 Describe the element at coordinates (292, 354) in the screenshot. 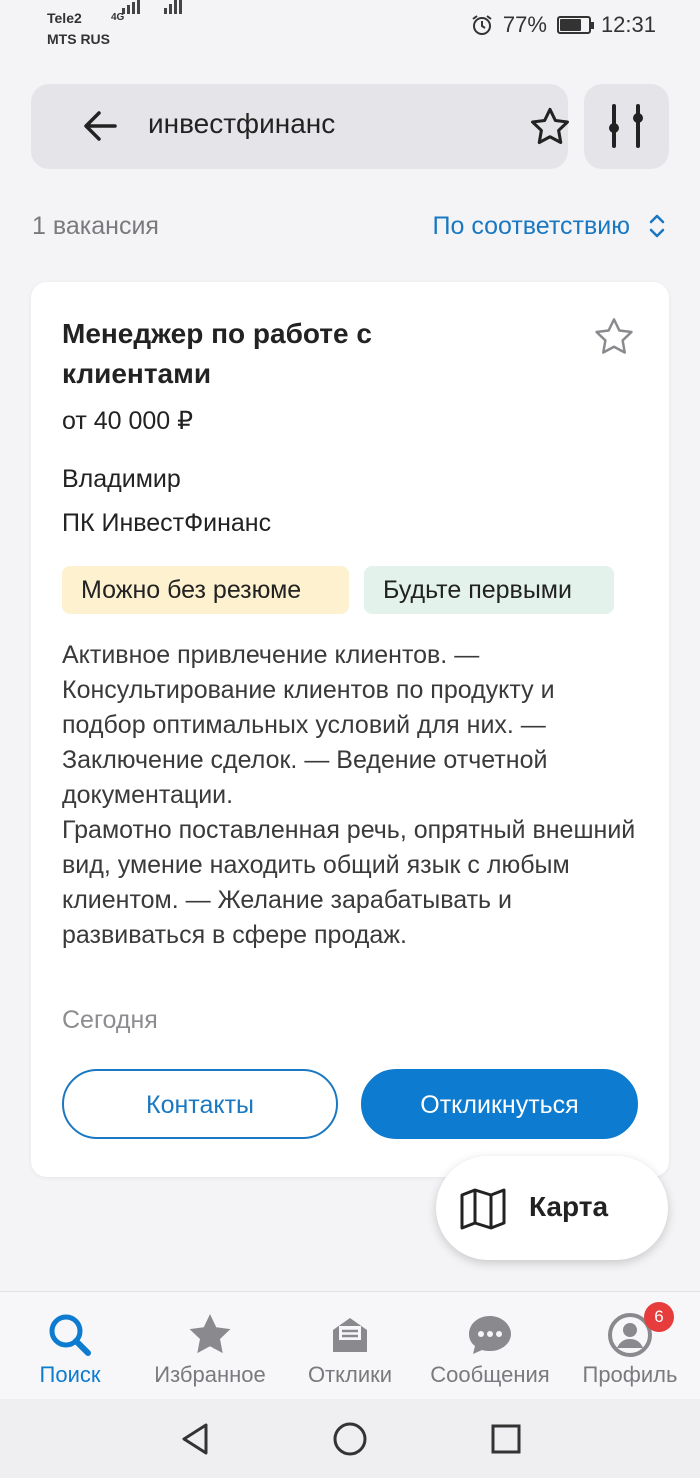

I see `vacancy-title: Менеджер по работе с клиентами` at that location.